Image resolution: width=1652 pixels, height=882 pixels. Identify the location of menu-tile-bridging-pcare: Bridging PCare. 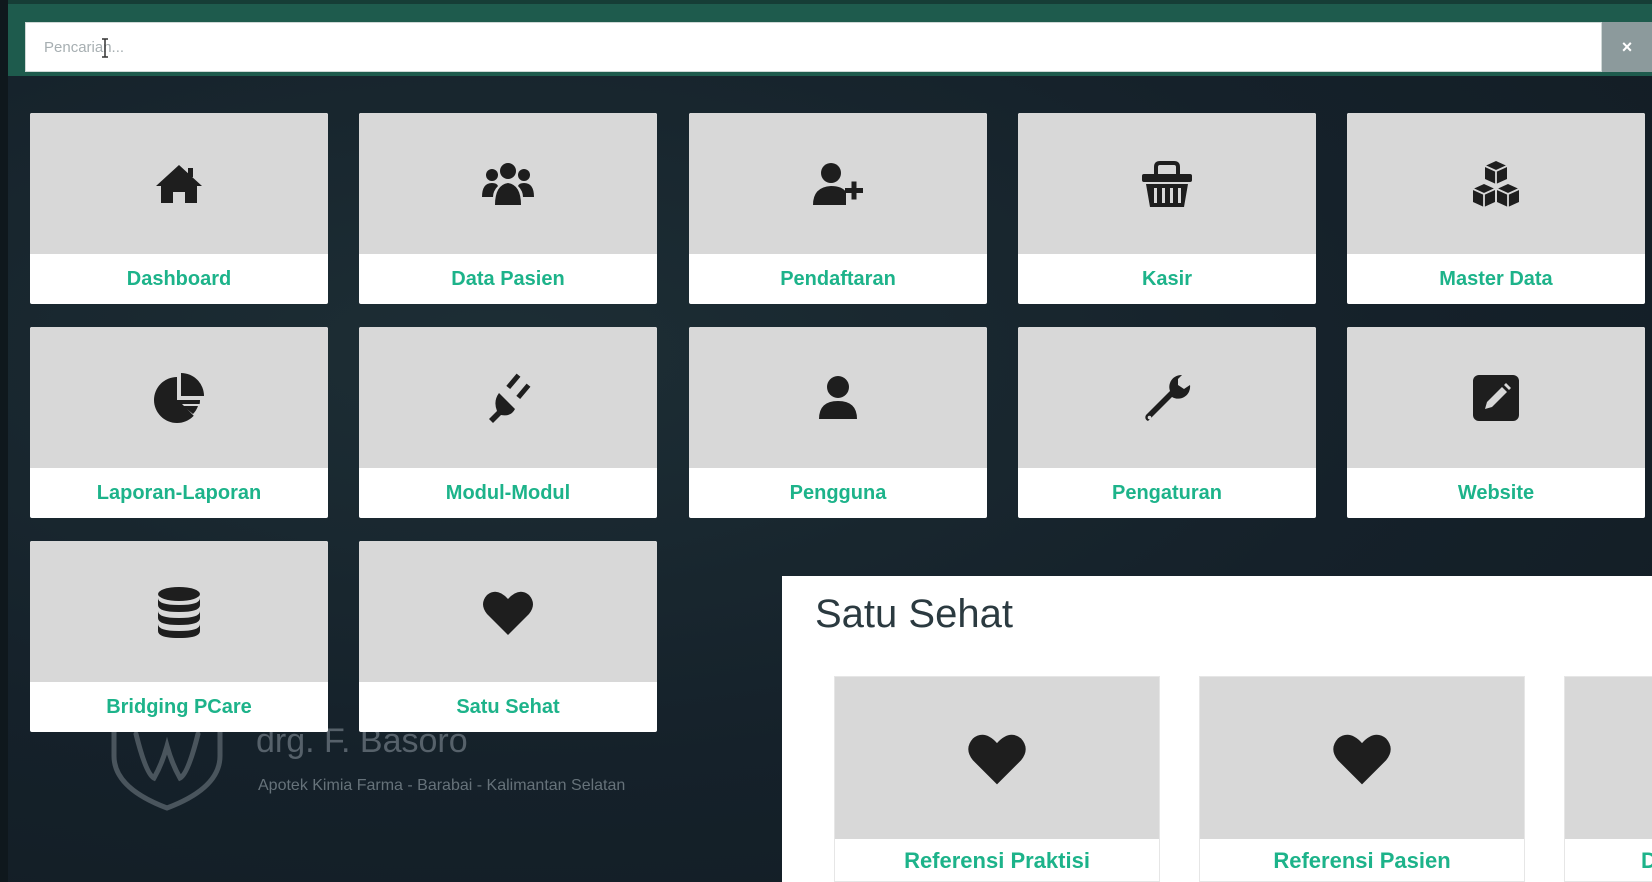
(179, 636).